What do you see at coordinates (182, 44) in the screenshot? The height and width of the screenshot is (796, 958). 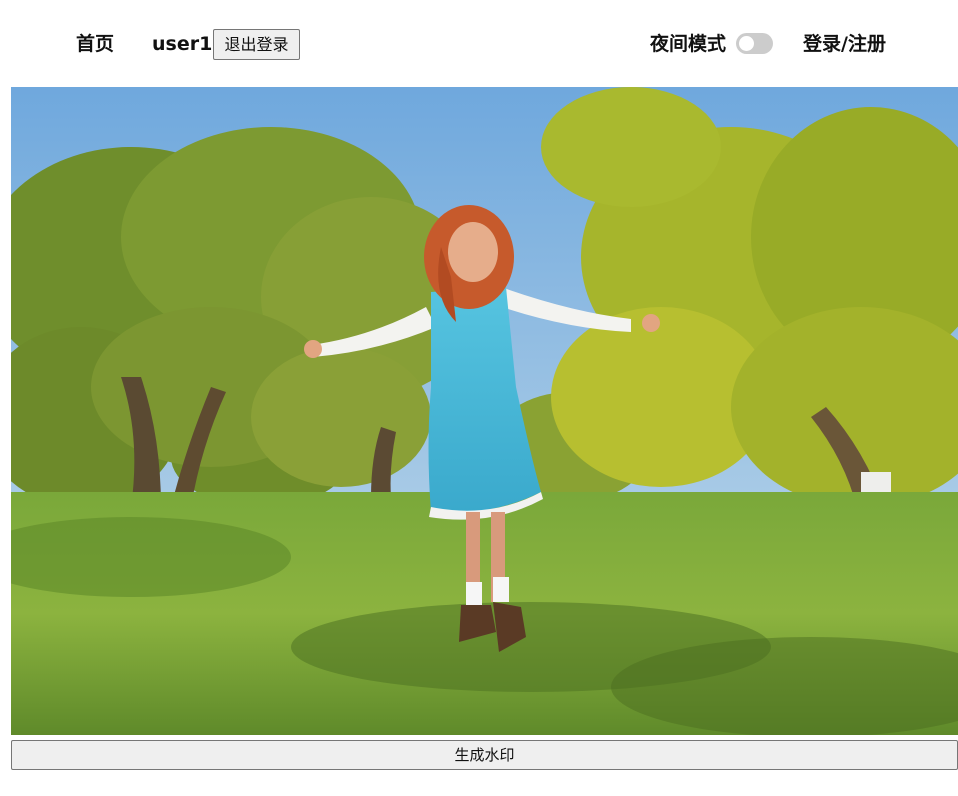 I see `username-label: user1` at bounding box center [182, 44].